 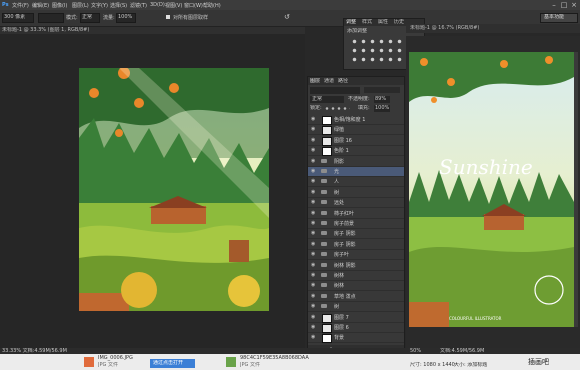 I want to click on fill-field: 100%, so click(x=382, y=108).